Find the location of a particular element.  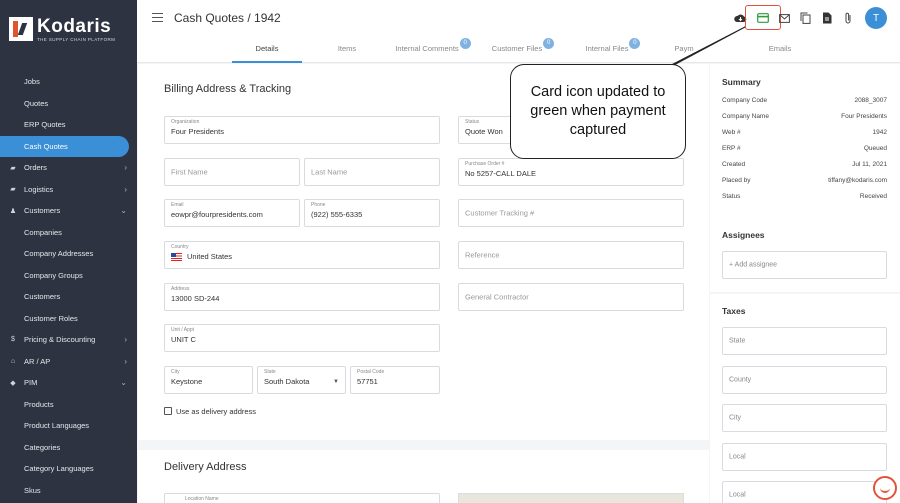

chat-support-icon is located at coordinates (885, 488).